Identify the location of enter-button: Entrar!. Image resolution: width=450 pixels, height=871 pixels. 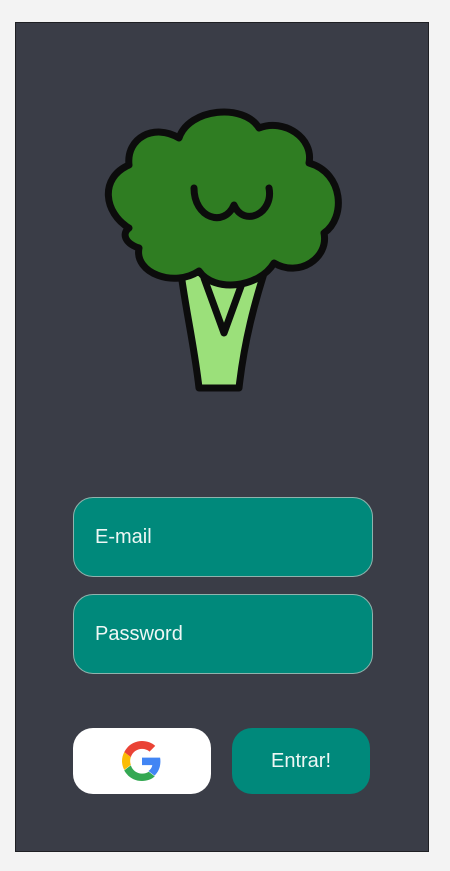
(301, 761).